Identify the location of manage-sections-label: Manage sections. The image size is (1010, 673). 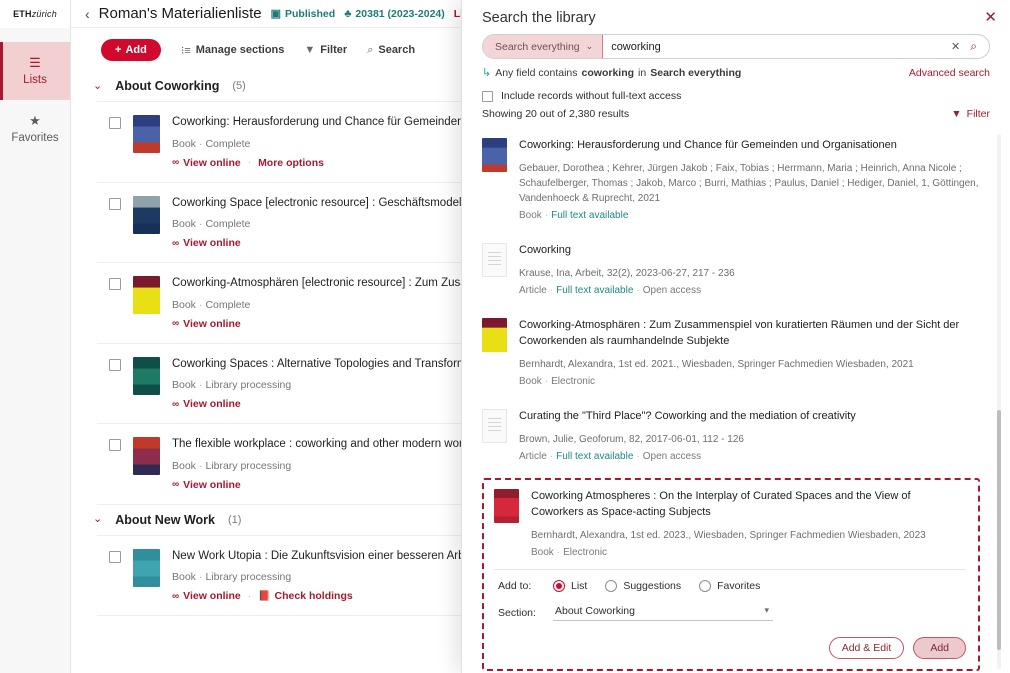
(240, 50).